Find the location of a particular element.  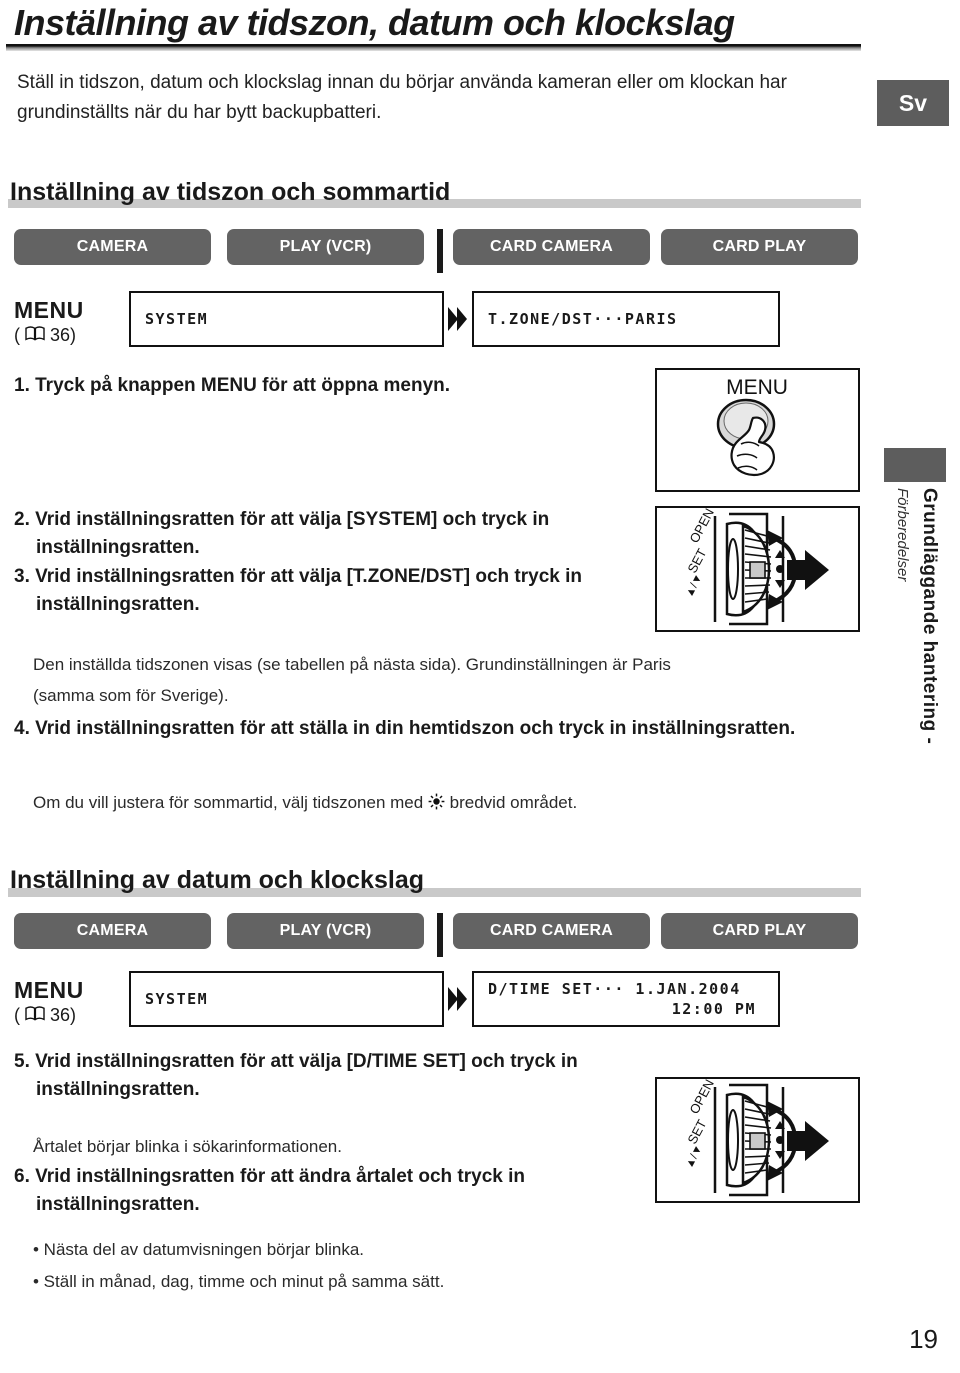

menu-ref-page-2: ( 36) is located at coordinates (45, 1015).